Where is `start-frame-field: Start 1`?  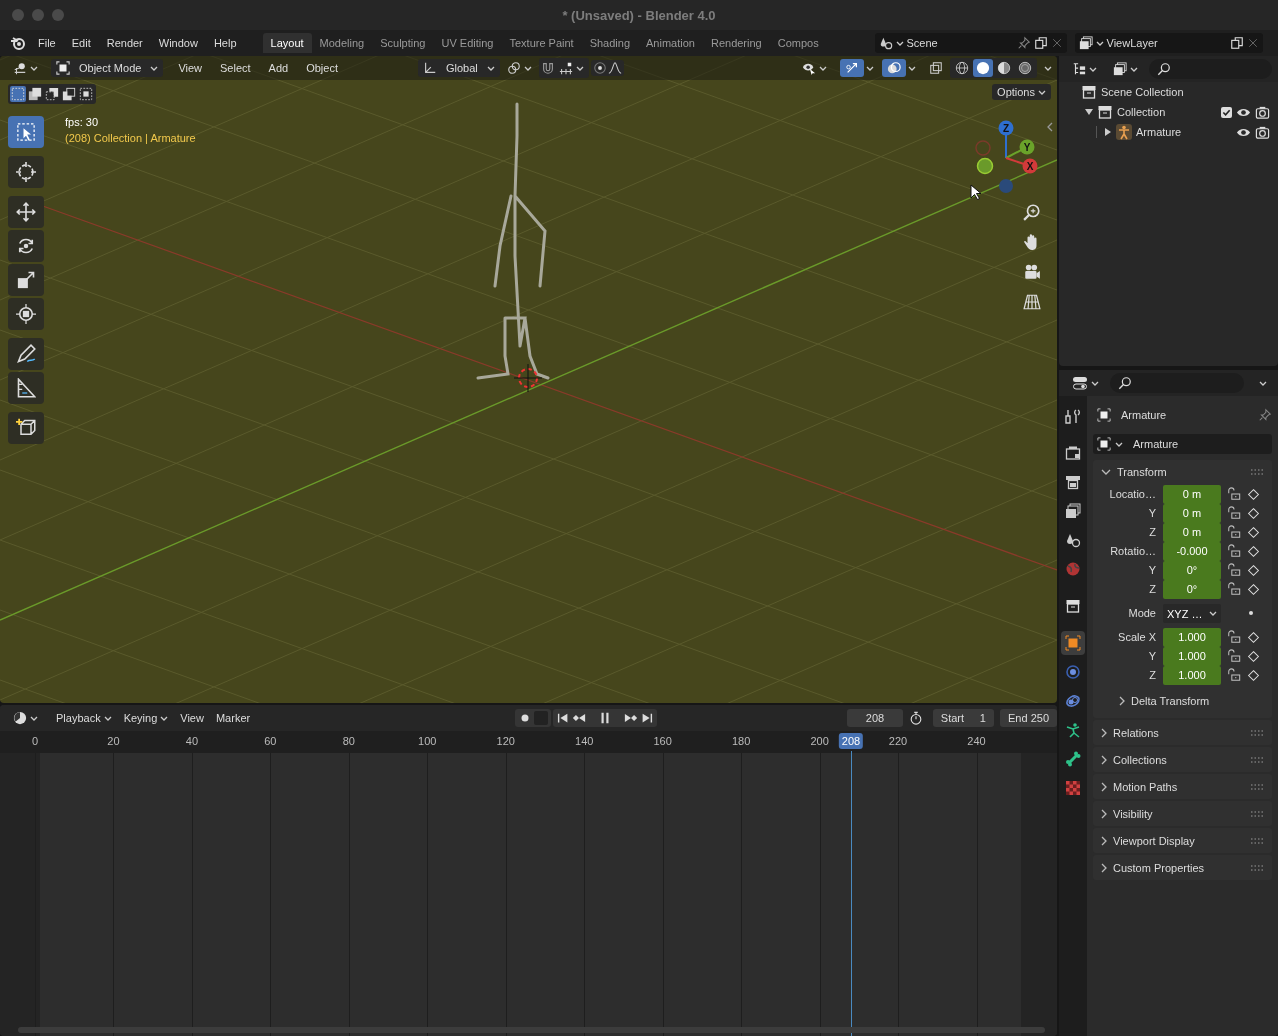
start-frame-field: Start 1 is located at coordinates (963, 718).